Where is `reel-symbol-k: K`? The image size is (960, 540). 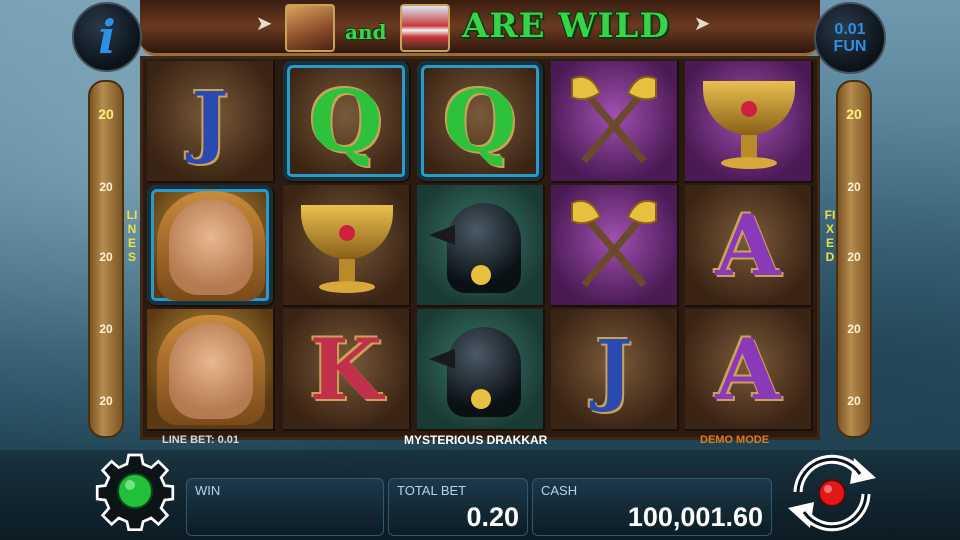 reel-symbol-k: K is located at coordinates (347, 370).